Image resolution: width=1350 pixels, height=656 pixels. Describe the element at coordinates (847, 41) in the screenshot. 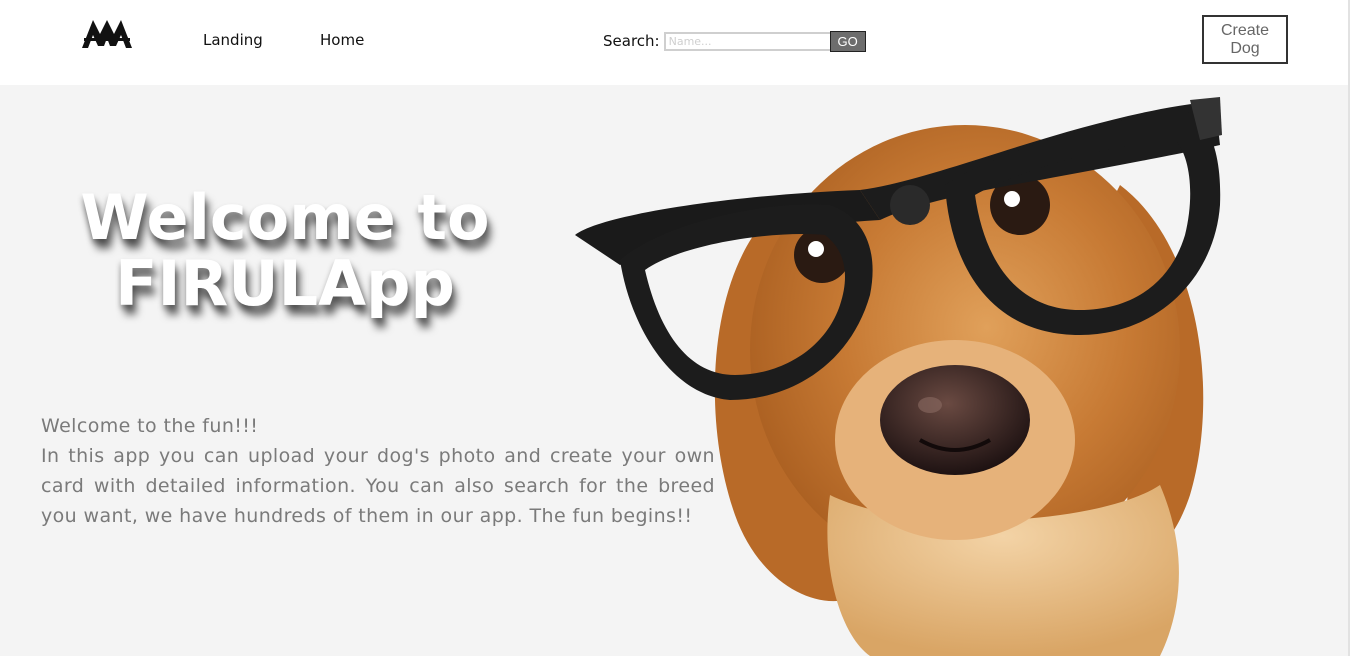

I see `go-button: GO` at that location.